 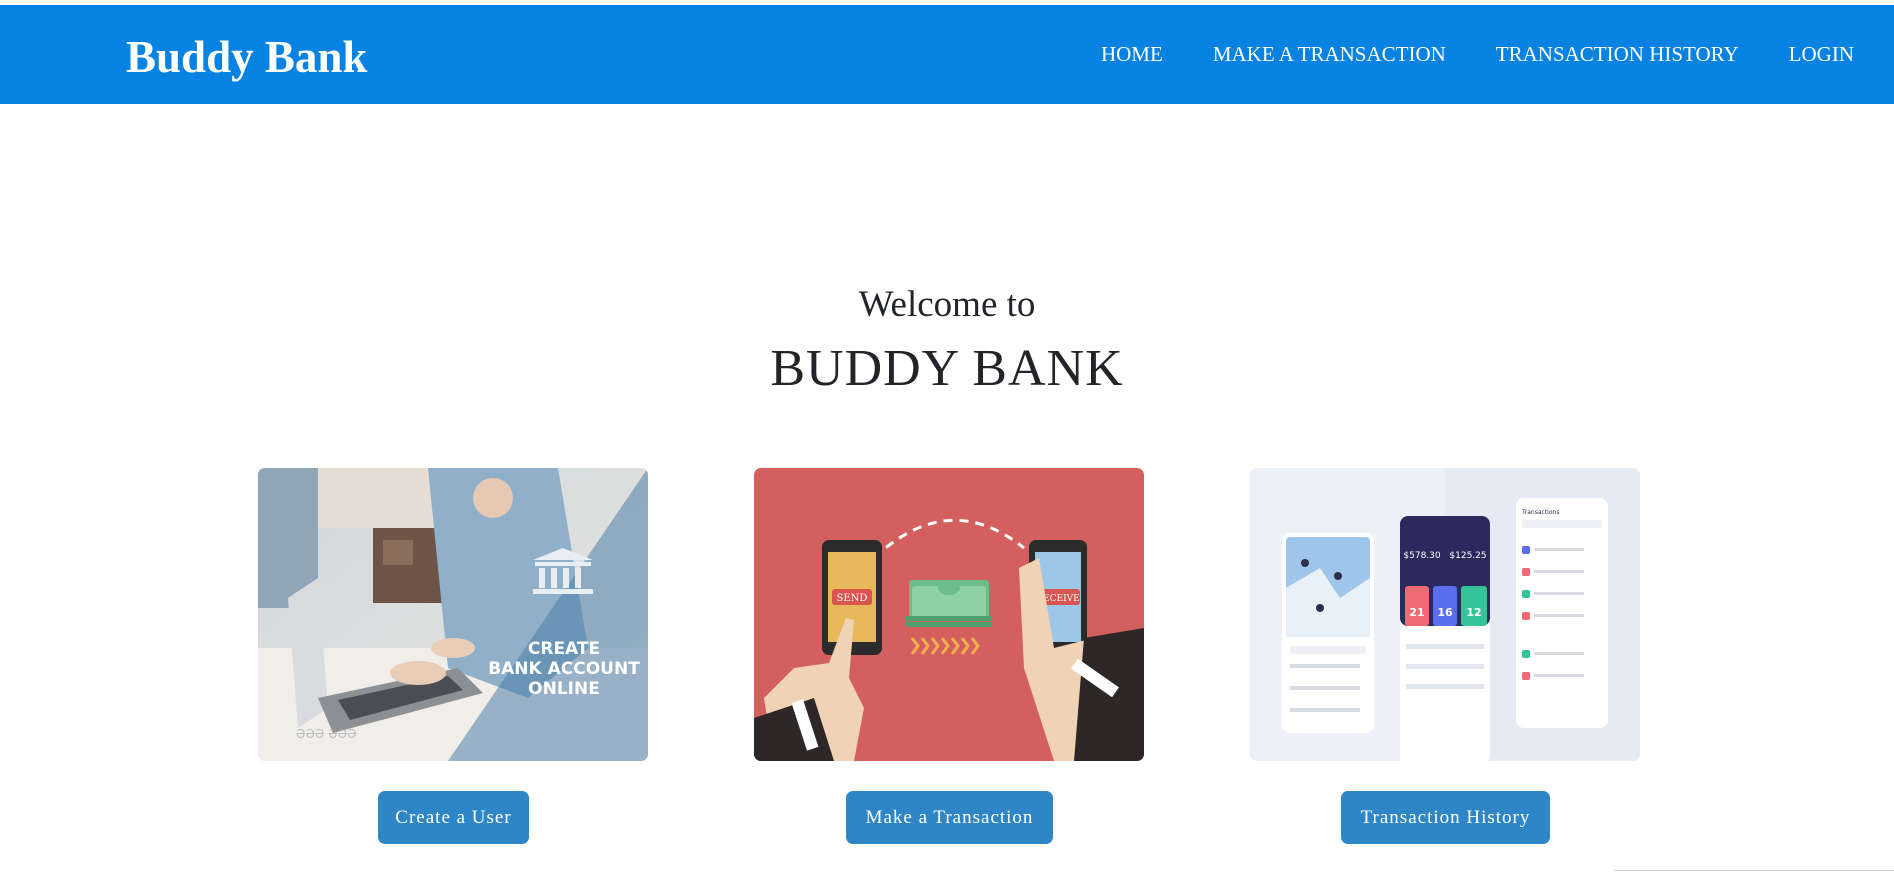 What do you see at coordinates (1416, 612) in the screenshot?
I see `stat-value-1: 21` at bounding box center [1416, 612].